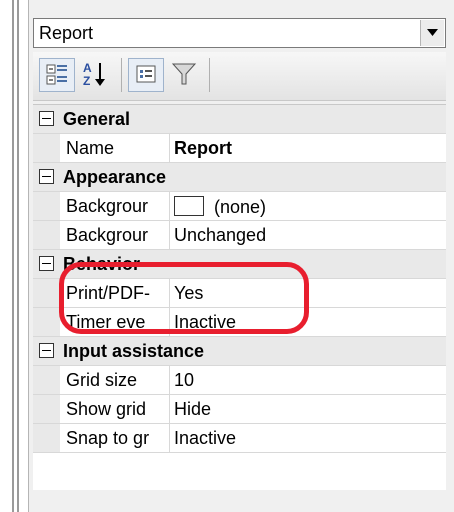 The width and height of the screenshot is (454, 512). I want to click on svg-text: A, so click(87, 68).